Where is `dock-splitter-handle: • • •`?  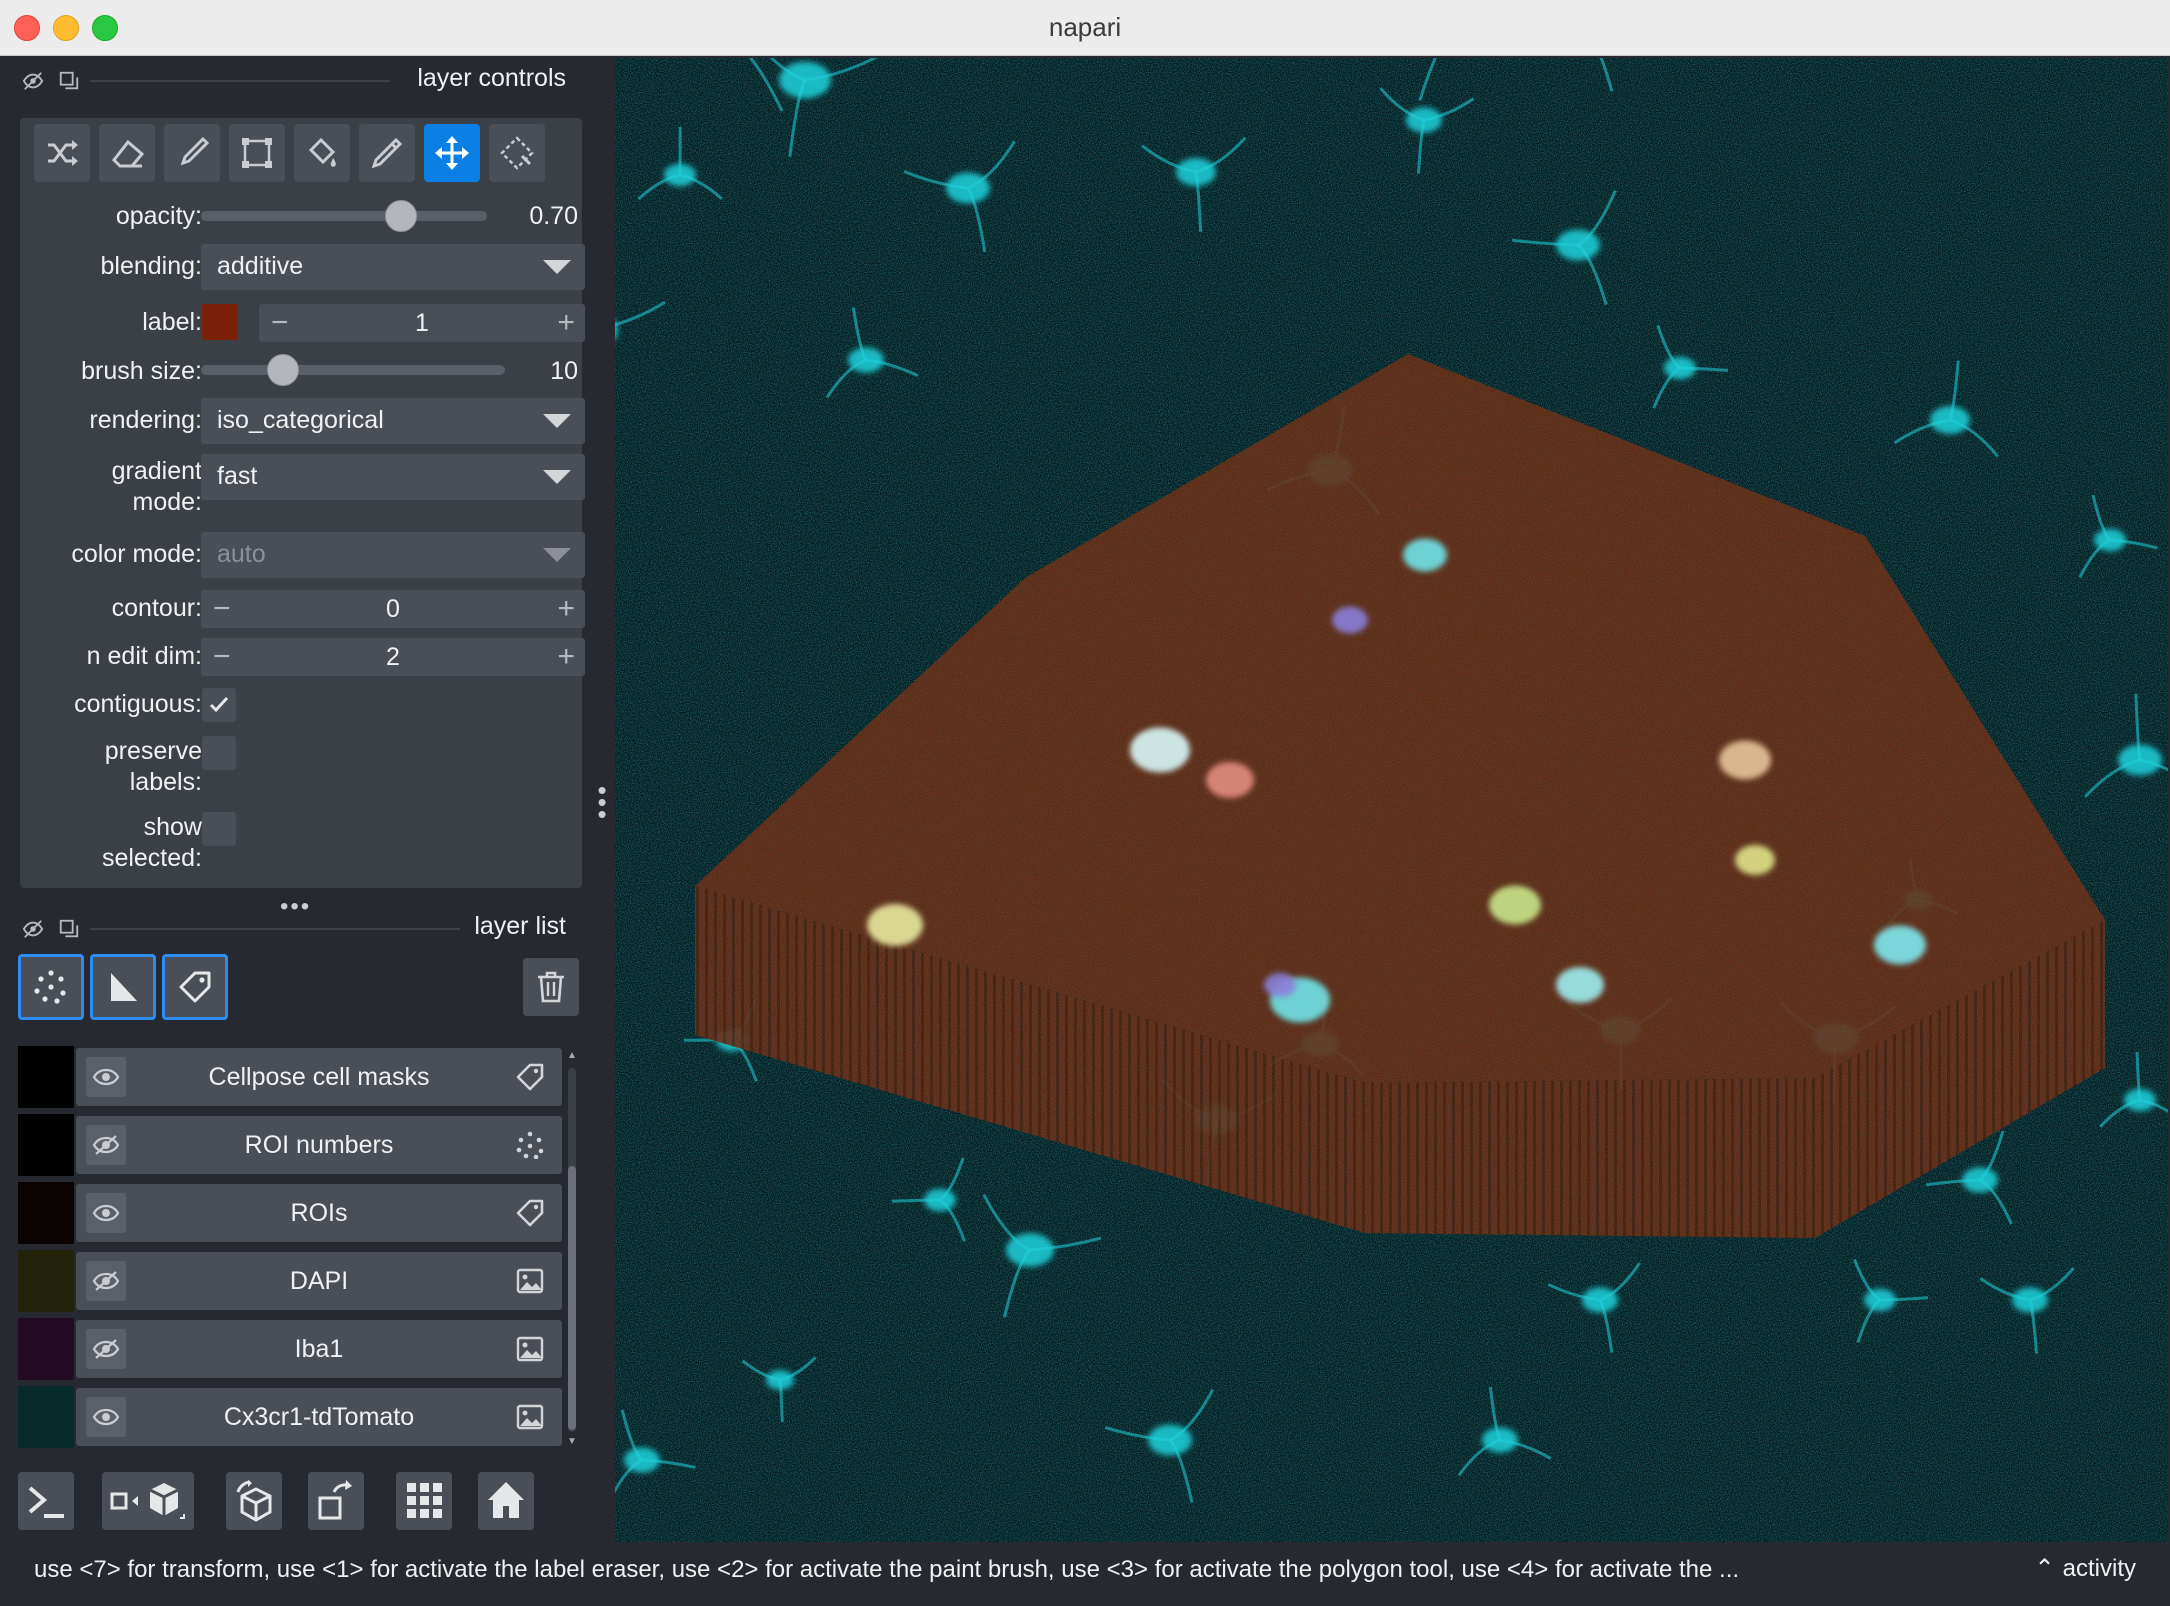 dock-splitter-handle: • • • is located at coordinates (602, 802).